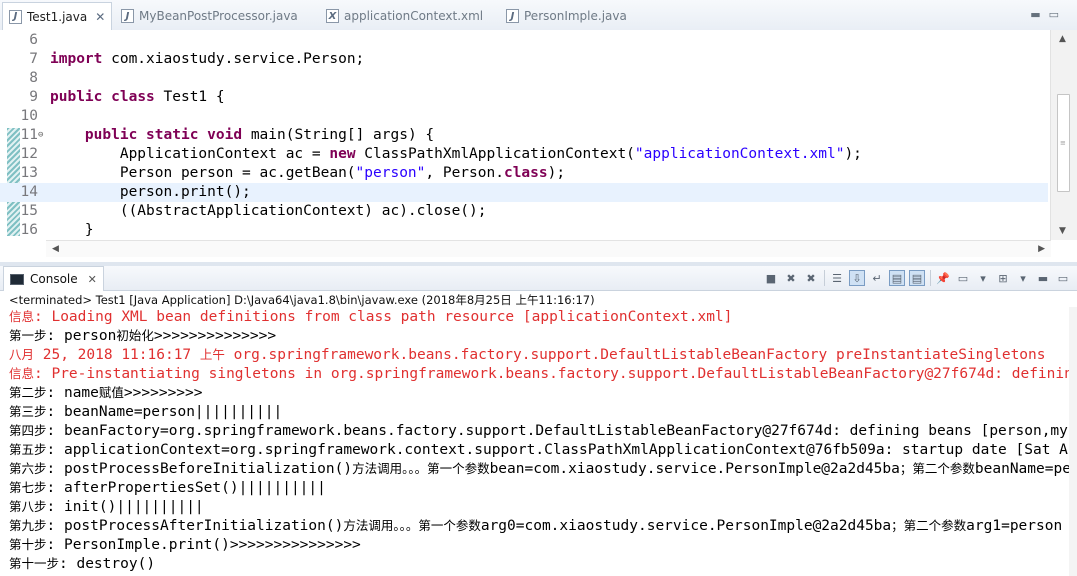 The image size is (1077, 576). What do you see at coordinates (524, 116) in the screenshot?
I see `code-line: 10` at bounding box center [524, 116].